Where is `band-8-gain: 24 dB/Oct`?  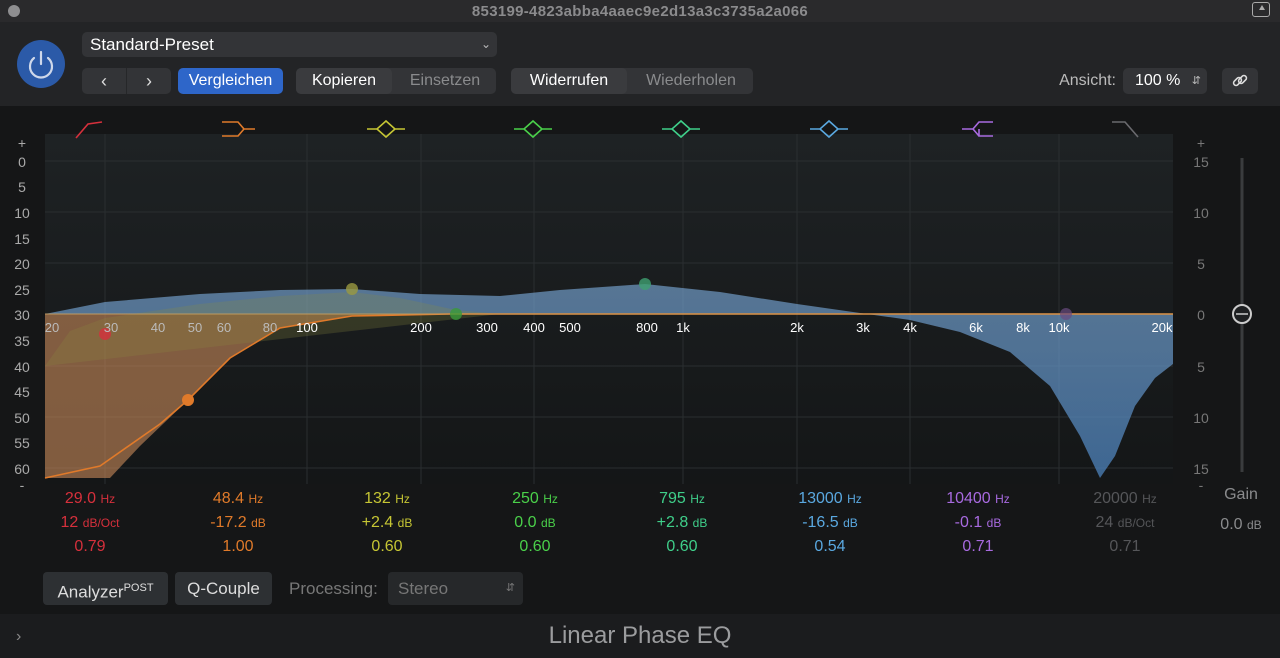 band-8-gain: 24 dB/Oct is located at coordinates (1125, 523).